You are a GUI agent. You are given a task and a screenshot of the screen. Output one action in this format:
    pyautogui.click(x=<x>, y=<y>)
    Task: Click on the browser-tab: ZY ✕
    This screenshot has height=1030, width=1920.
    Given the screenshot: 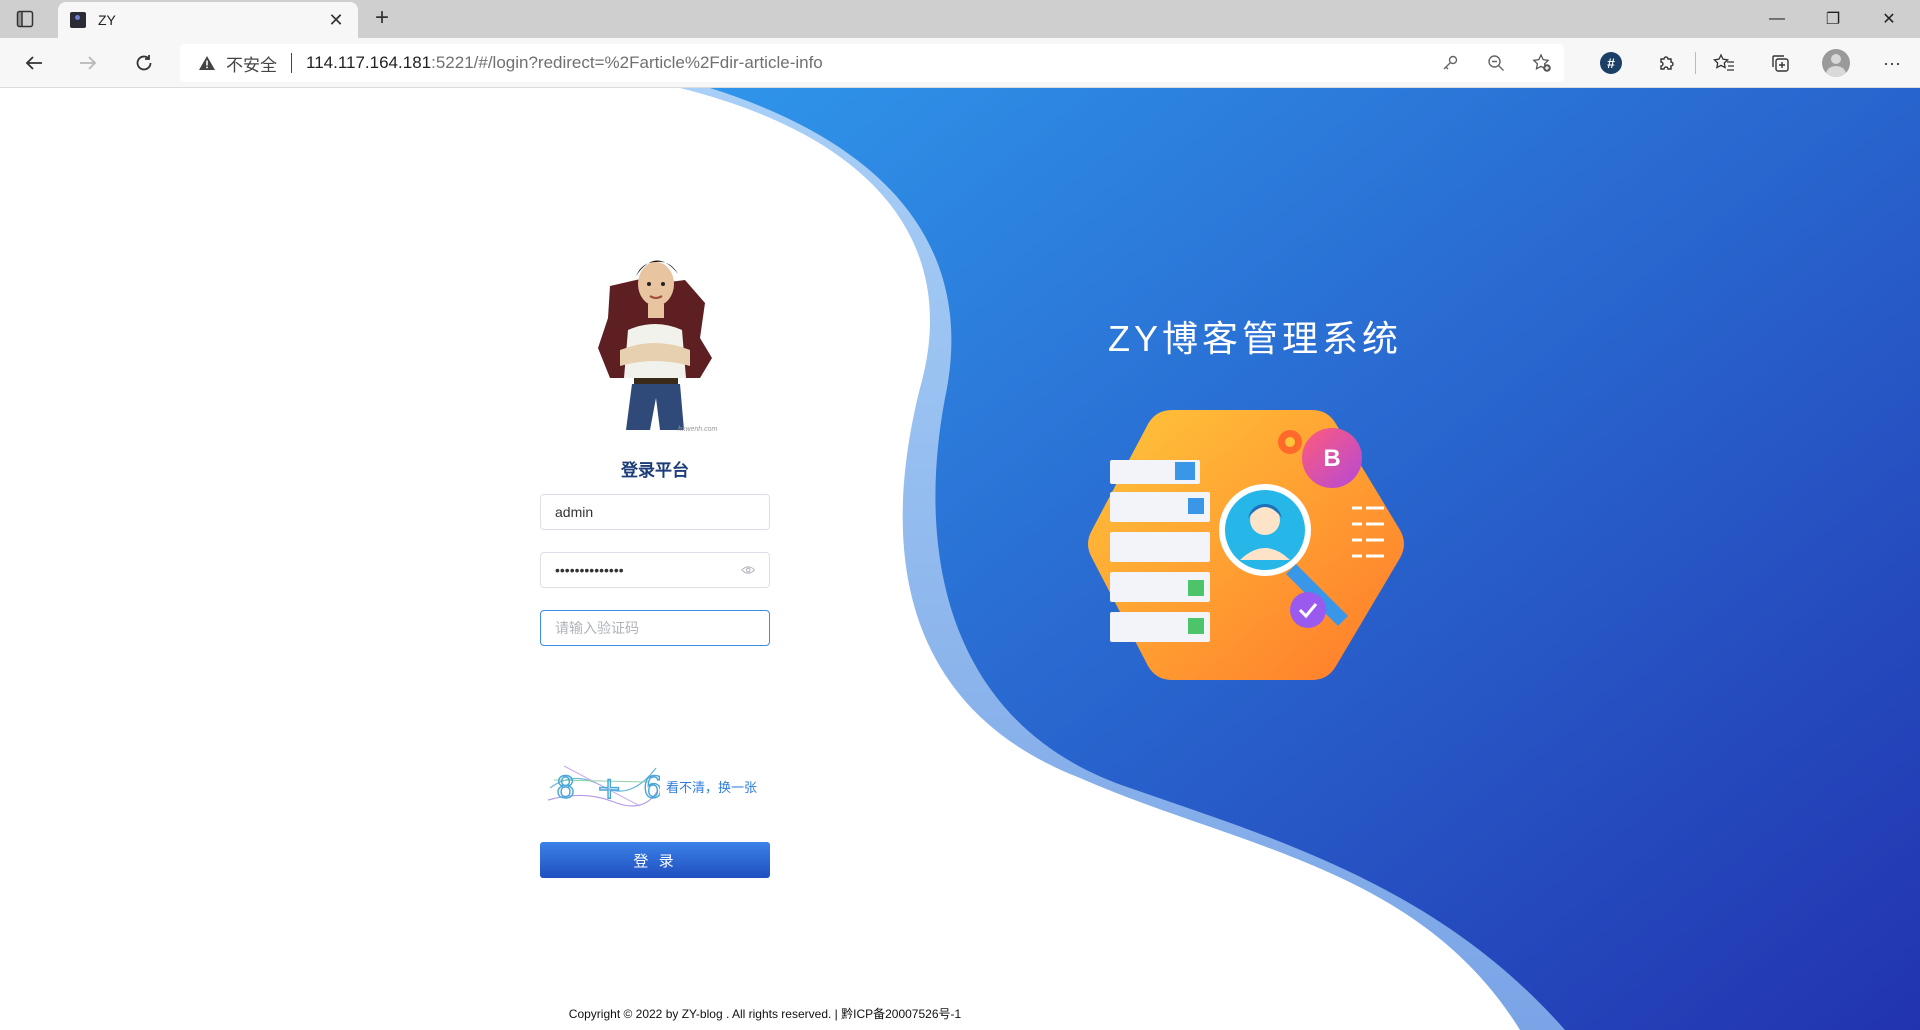 What is the action you would take?
    pyautogui.click(x=208, y=20)
    